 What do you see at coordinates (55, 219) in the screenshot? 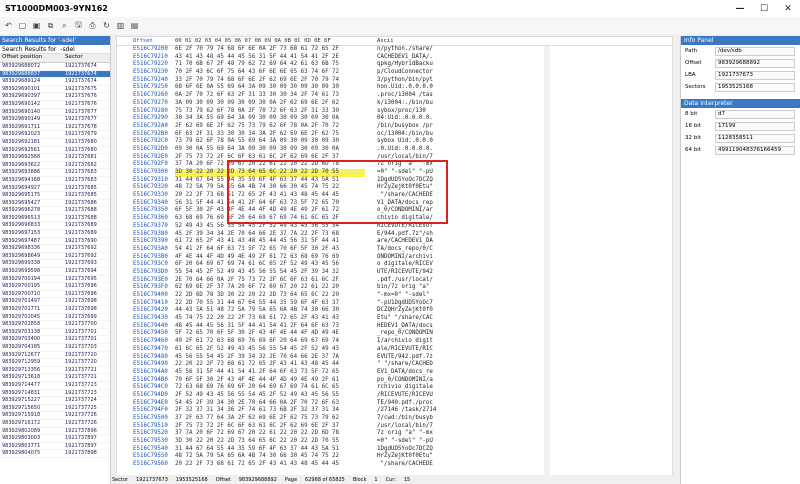
I see `result-row: 983929696513 1921737688` at bounding box center [55, 219].